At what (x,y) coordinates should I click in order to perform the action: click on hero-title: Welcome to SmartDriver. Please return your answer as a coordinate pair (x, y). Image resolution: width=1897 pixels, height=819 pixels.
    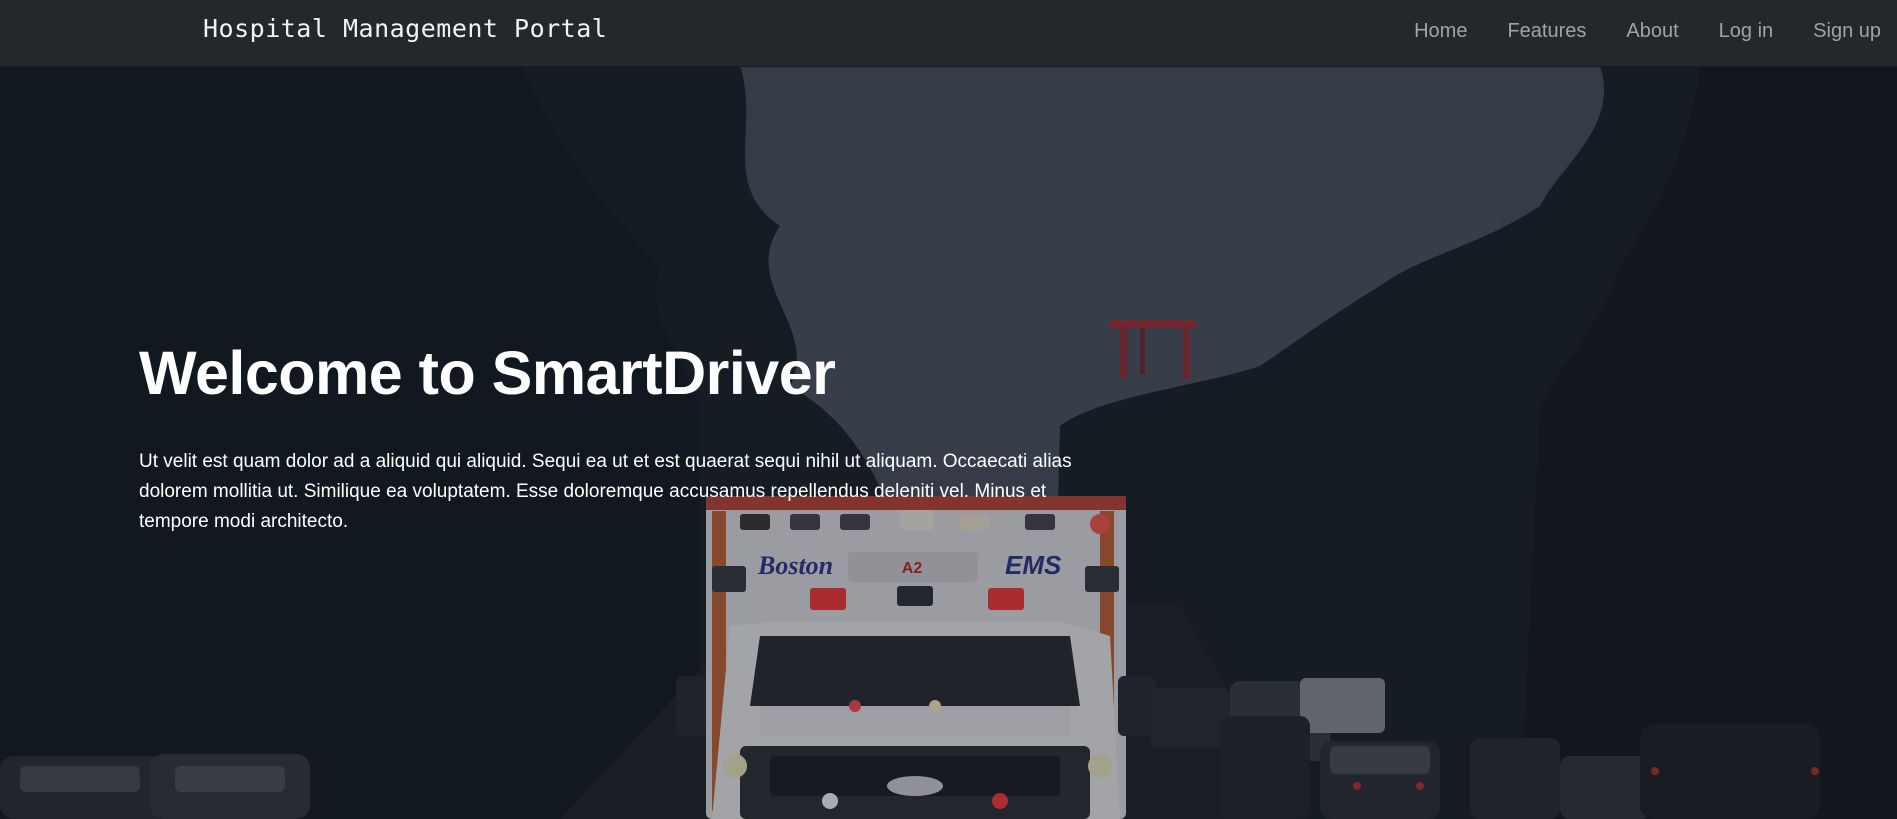
    Looking at the image, I should click on (487, 373).